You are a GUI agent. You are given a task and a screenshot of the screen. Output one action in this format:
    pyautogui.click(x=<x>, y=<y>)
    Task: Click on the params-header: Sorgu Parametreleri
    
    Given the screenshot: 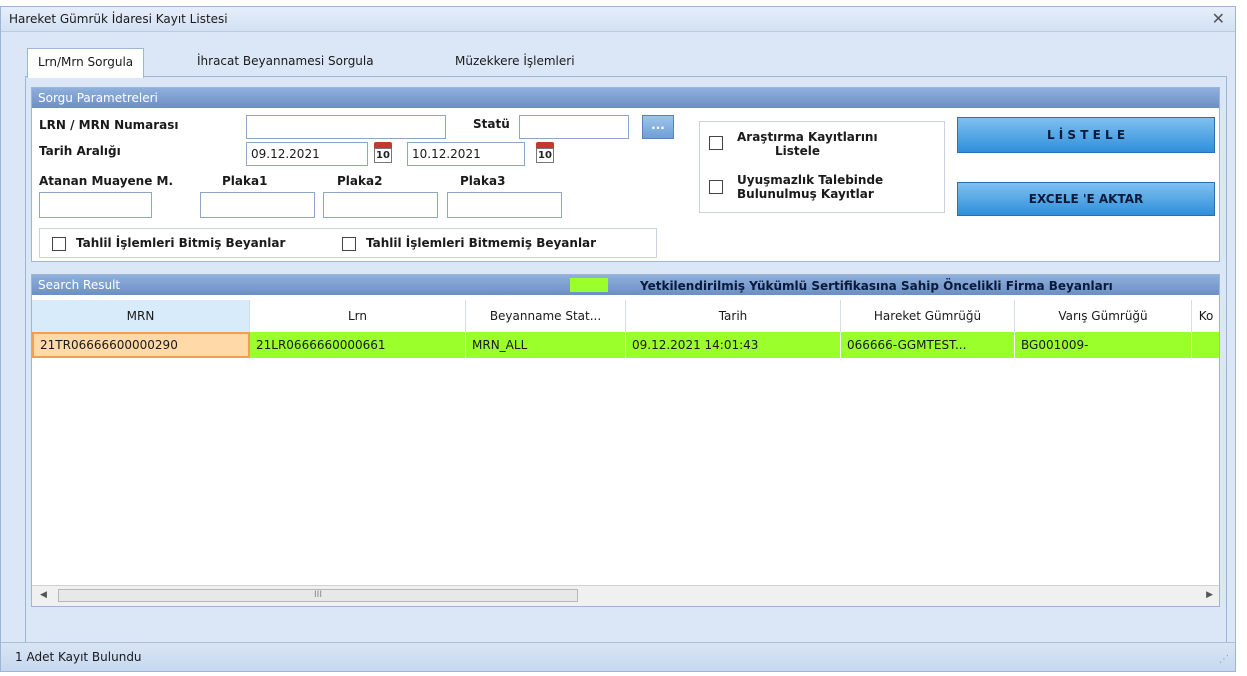 What is the action you would take?
    pyautogui.click(x=625, y=98)
    